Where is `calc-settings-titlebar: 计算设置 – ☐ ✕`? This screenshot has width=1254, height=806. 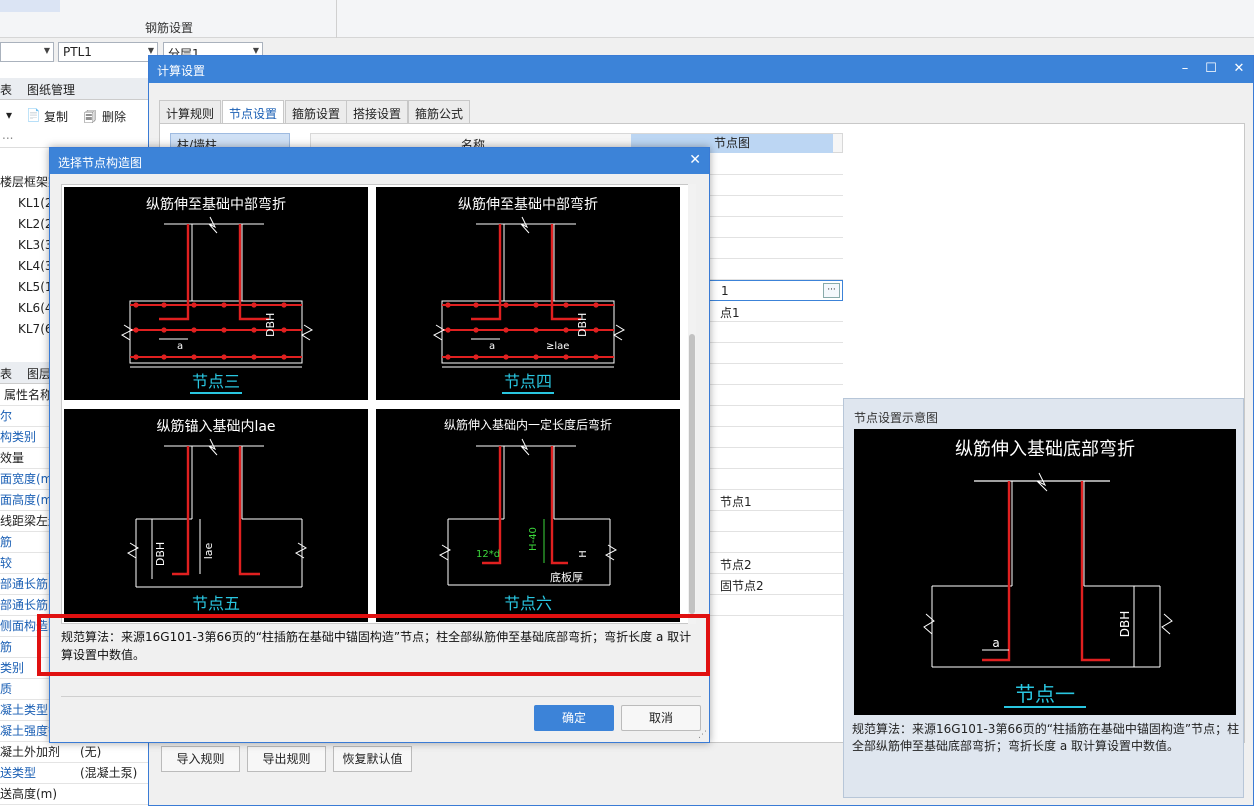
calc-settings-titlebar: 计算设置 – ☐ ✕ is located at coordinates (701, 69).